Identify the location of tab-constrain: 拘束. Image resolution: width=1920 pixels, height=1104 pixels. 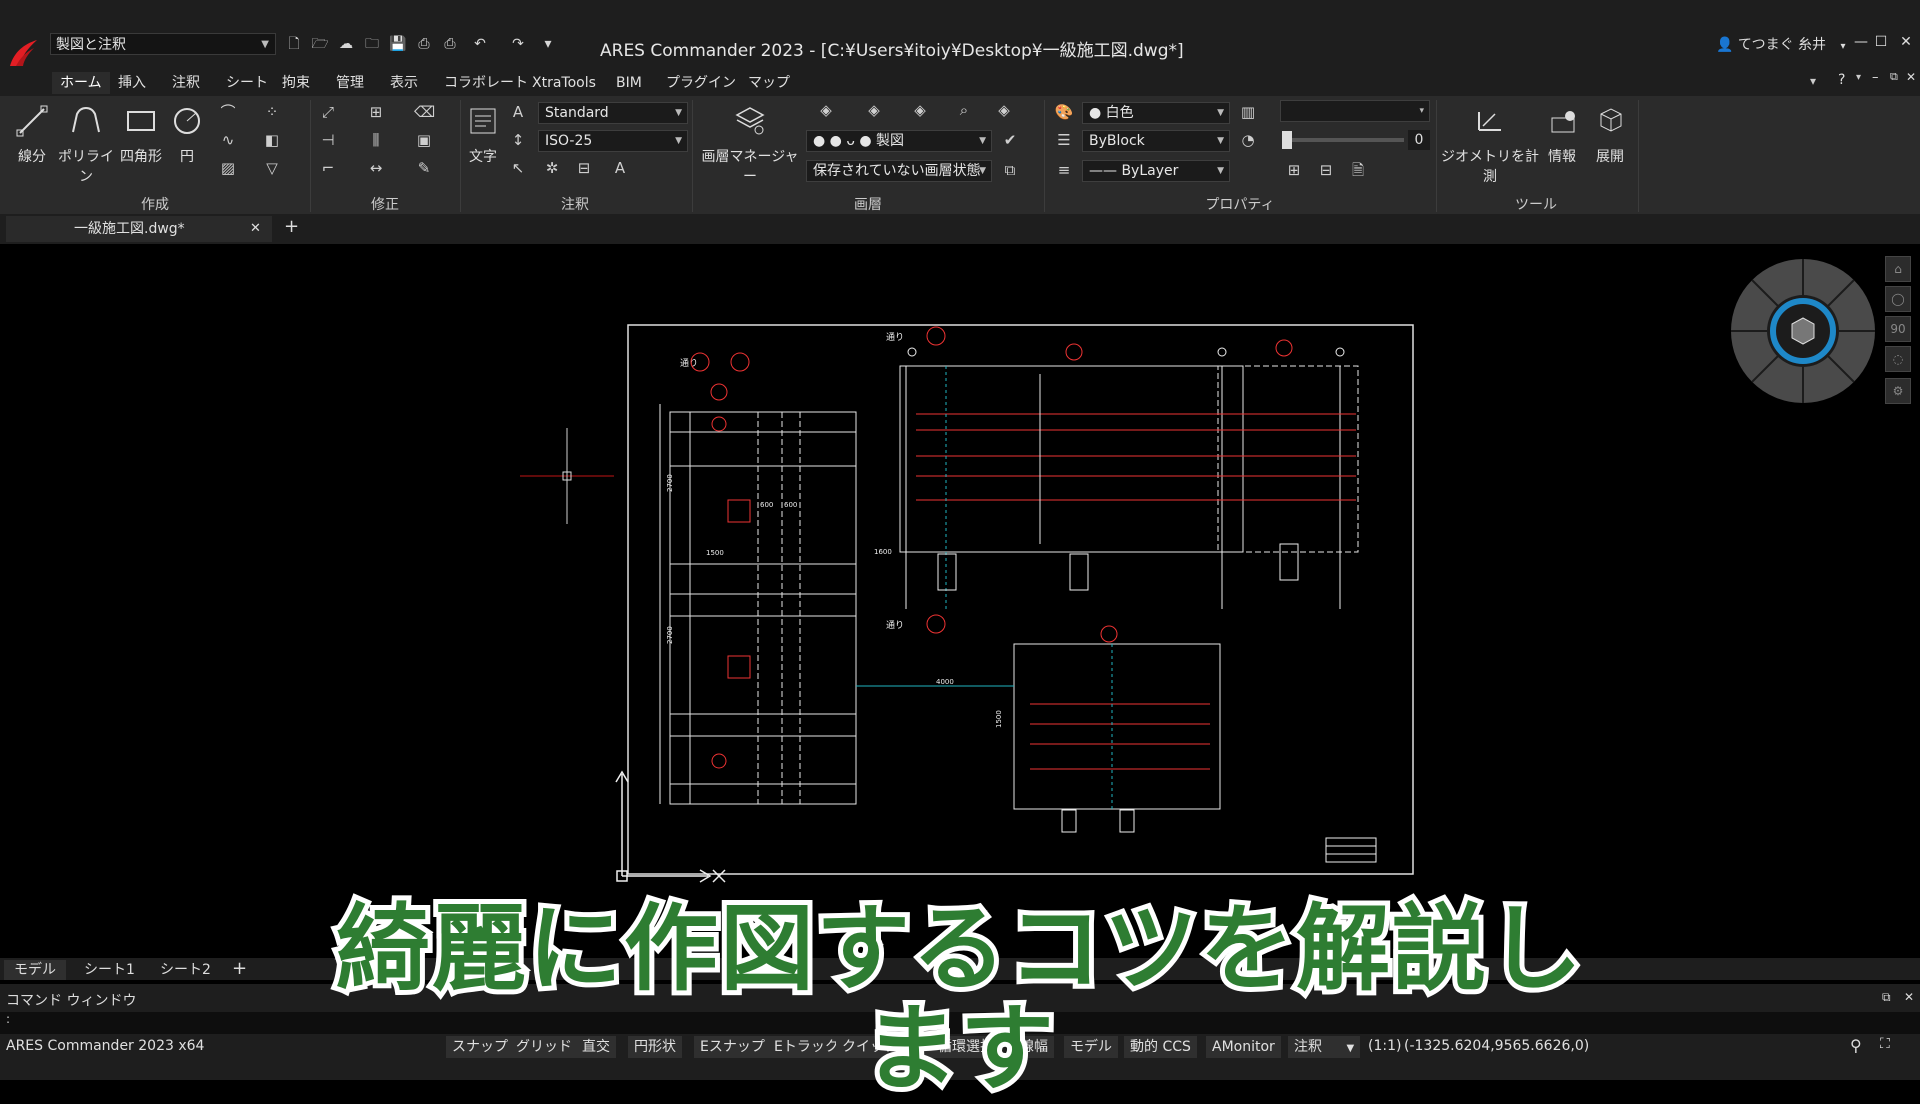
(296, 83).